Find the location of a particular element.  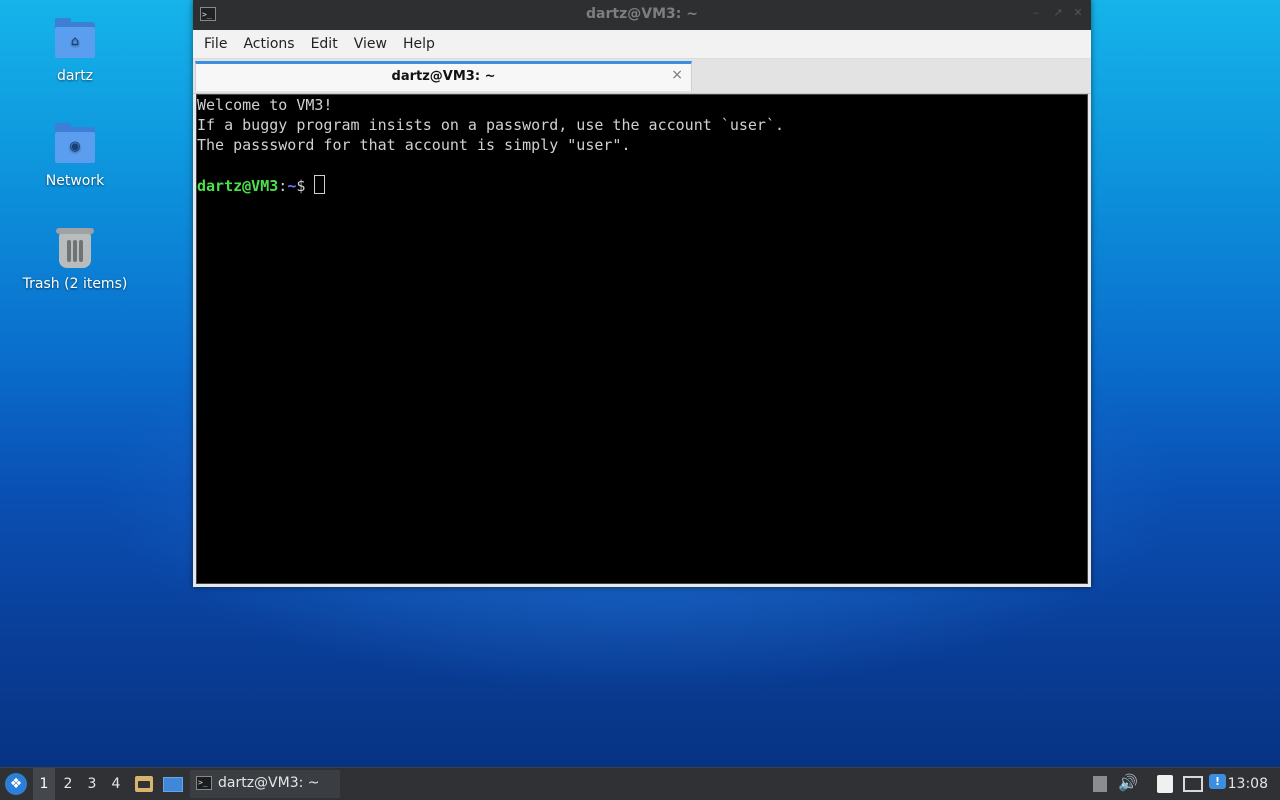

maximize-icon: ↗ is located at coordinates (1058, 13).